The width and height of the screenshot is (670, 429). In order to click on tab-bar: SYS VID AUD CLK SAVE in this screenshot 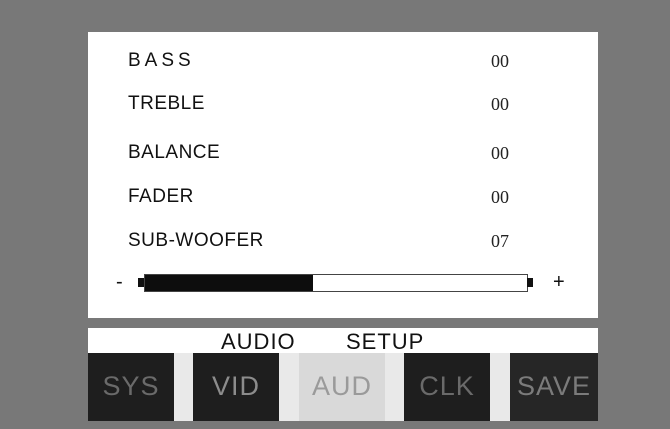, I will do `click(343, 387)`.